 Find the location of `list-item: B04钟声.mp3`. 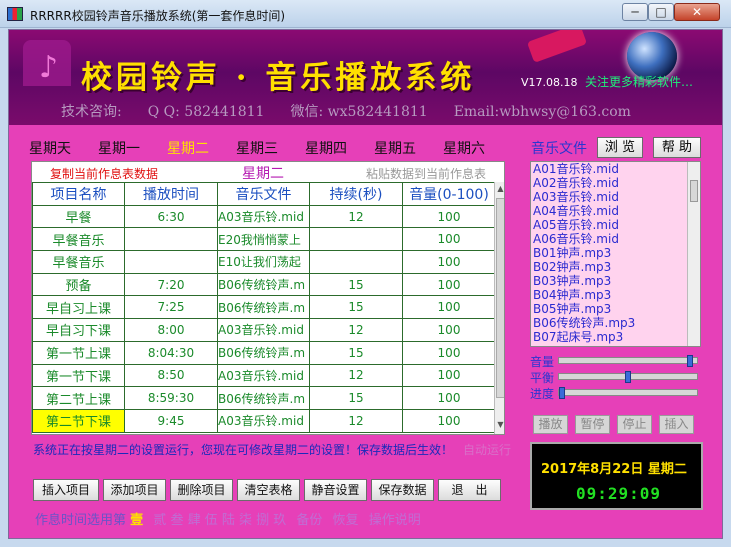

list-item: B04钟声.mp3 is located at coordinates (615, 295).